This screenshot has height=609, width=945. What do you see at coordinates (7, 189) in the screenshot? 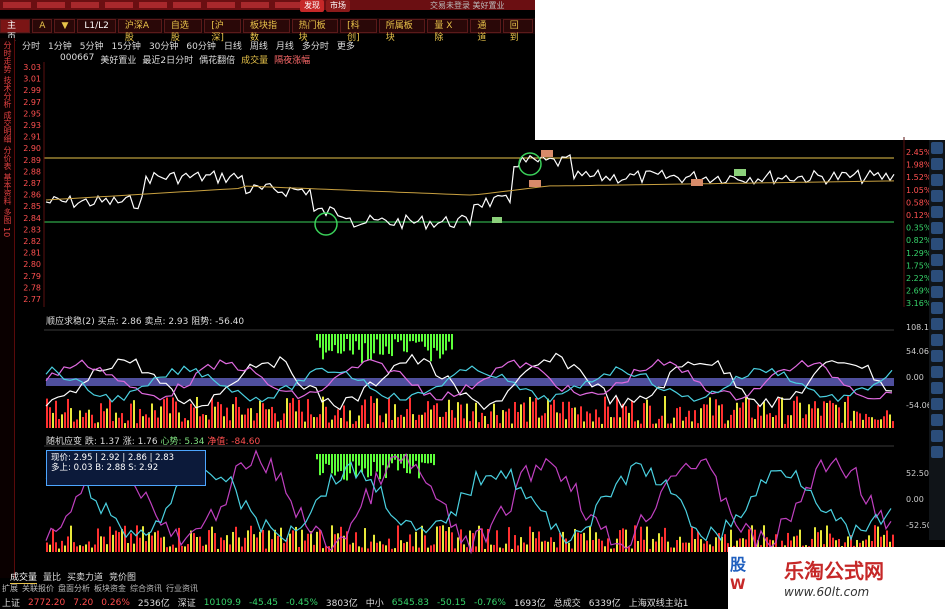
I see `side-tab-basic: 基本资料` at bounding box center [7, 189].